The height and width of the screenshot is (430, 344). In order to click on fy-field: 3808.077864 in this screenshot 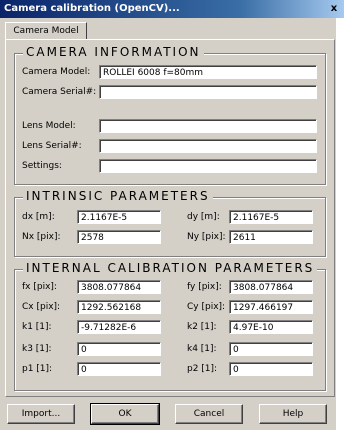, I will do `click(271, 287)`.